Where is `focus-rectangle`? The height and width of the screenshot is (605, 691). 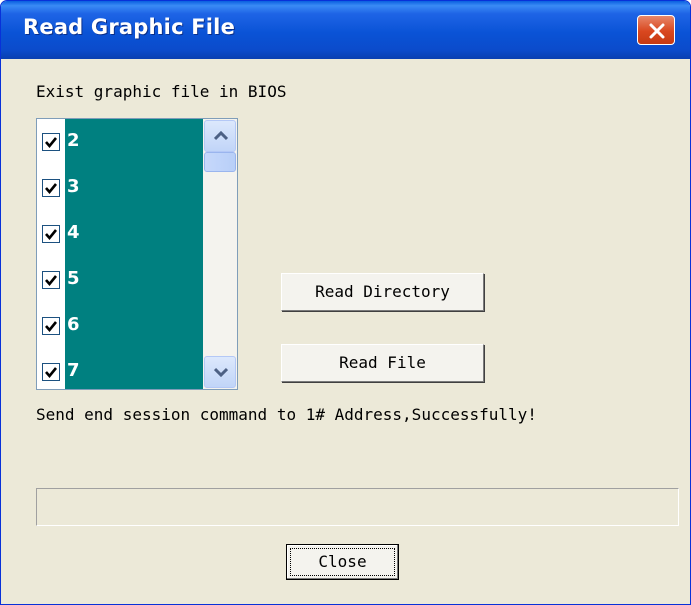
focus-rectangle is located at coordinates (342, 562).